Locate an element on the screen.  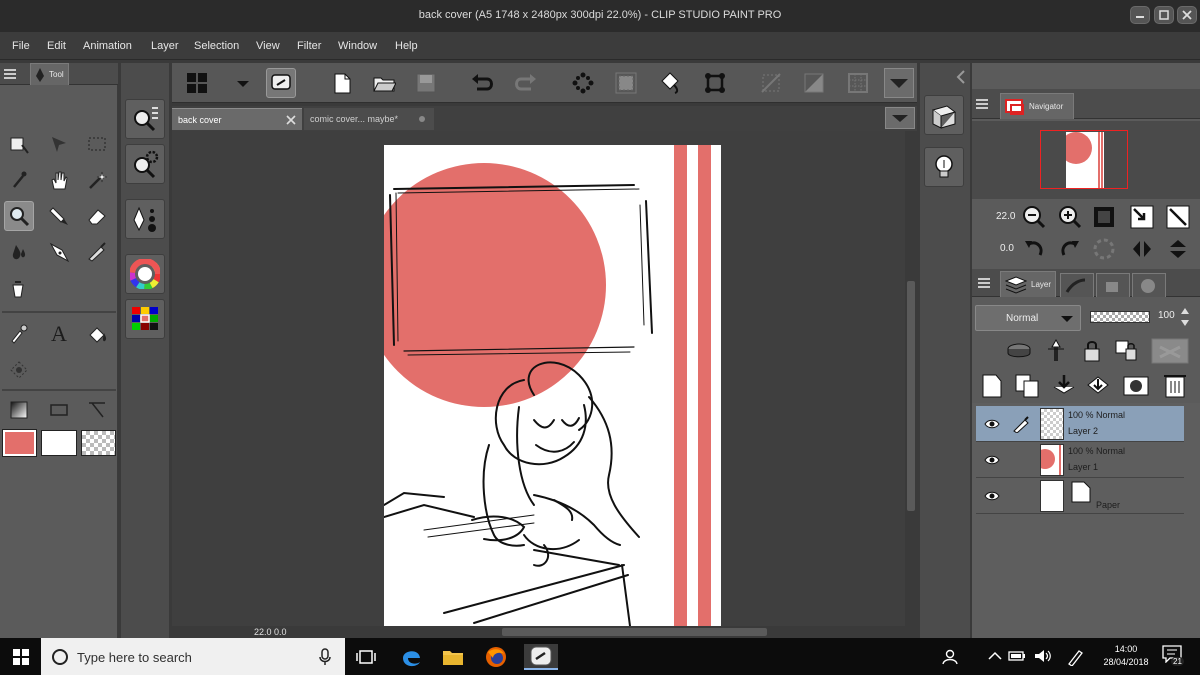
navigator-viewport-frame is located at coordinates (1084, 159).